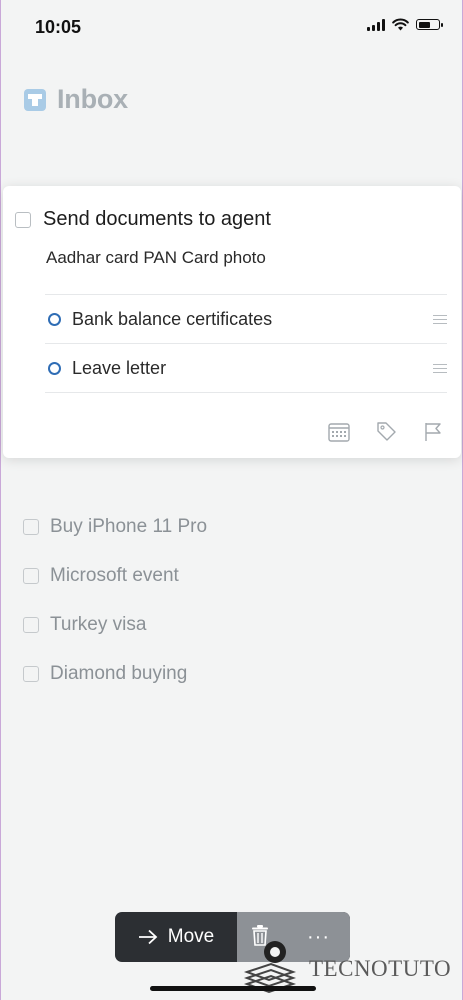 Image resolution: width=463 pixels, height=1000 pixels. I want to click on status-time: 10:05, so click(58, 27).